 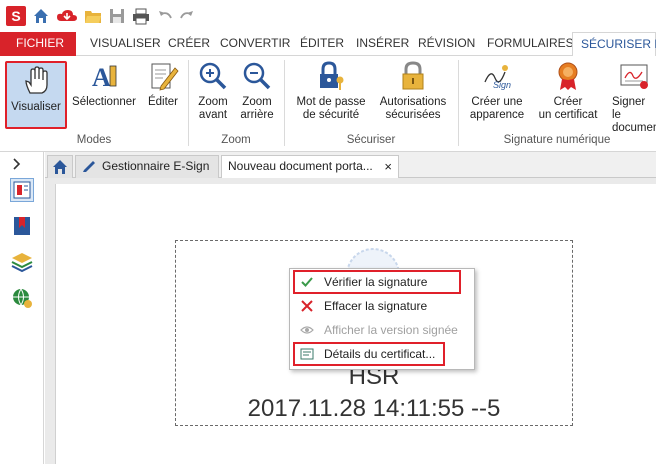 I want to click on group-label-signature: Signature numérique, so click(x=557, y=140).